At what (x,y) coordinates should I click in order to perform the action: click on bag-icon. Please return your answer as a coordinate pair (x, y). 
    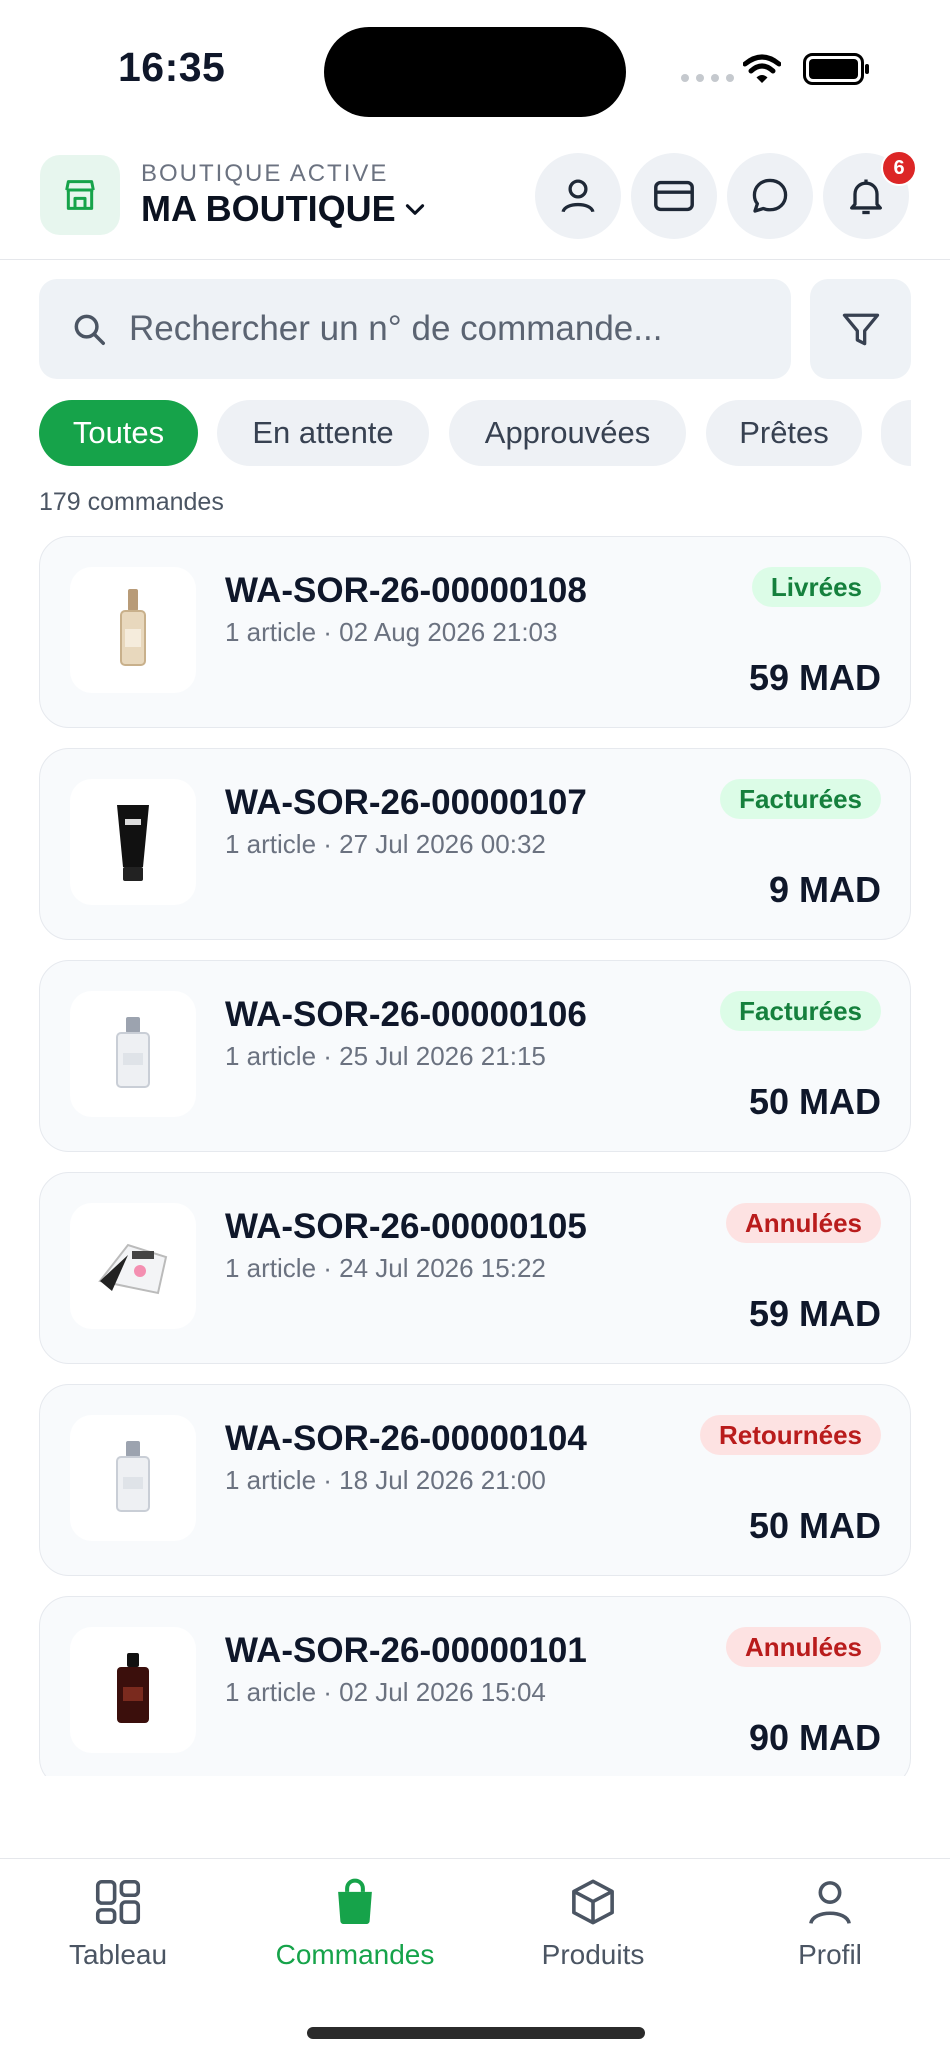
    Looking at the image, I should click on (355, 1901).